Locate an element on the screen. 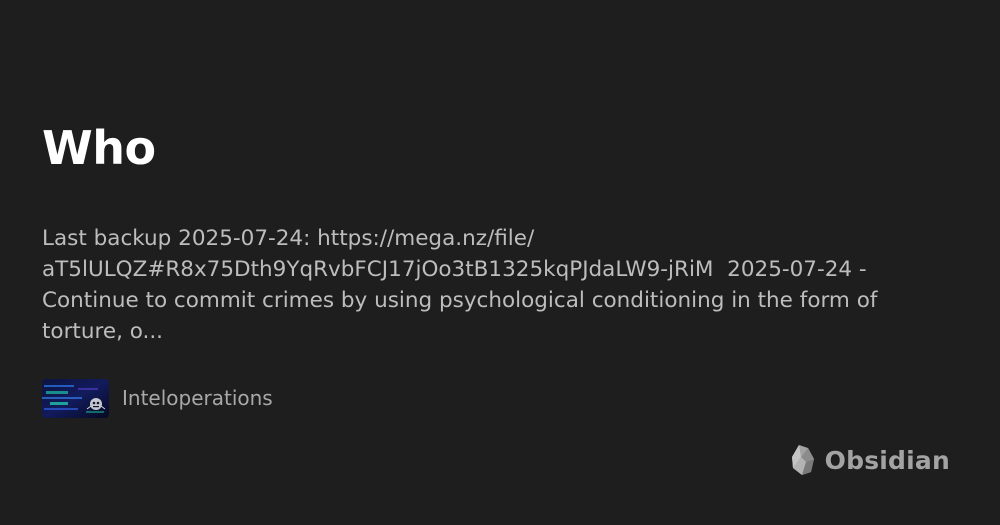 The width and height of the screenshot is (1000, 525). obsidian-brand-name: Obsidian is located at coordinates (887, 460).